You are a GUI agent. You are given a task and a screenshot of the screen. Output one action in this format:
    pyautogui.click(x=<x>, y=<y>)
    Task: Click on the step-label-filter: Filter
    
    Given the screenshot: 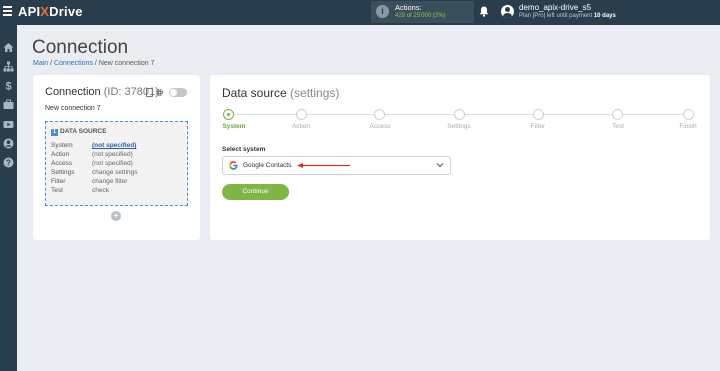 What is the action you would take?
    pyautogui.click(x=538, y=126)
    